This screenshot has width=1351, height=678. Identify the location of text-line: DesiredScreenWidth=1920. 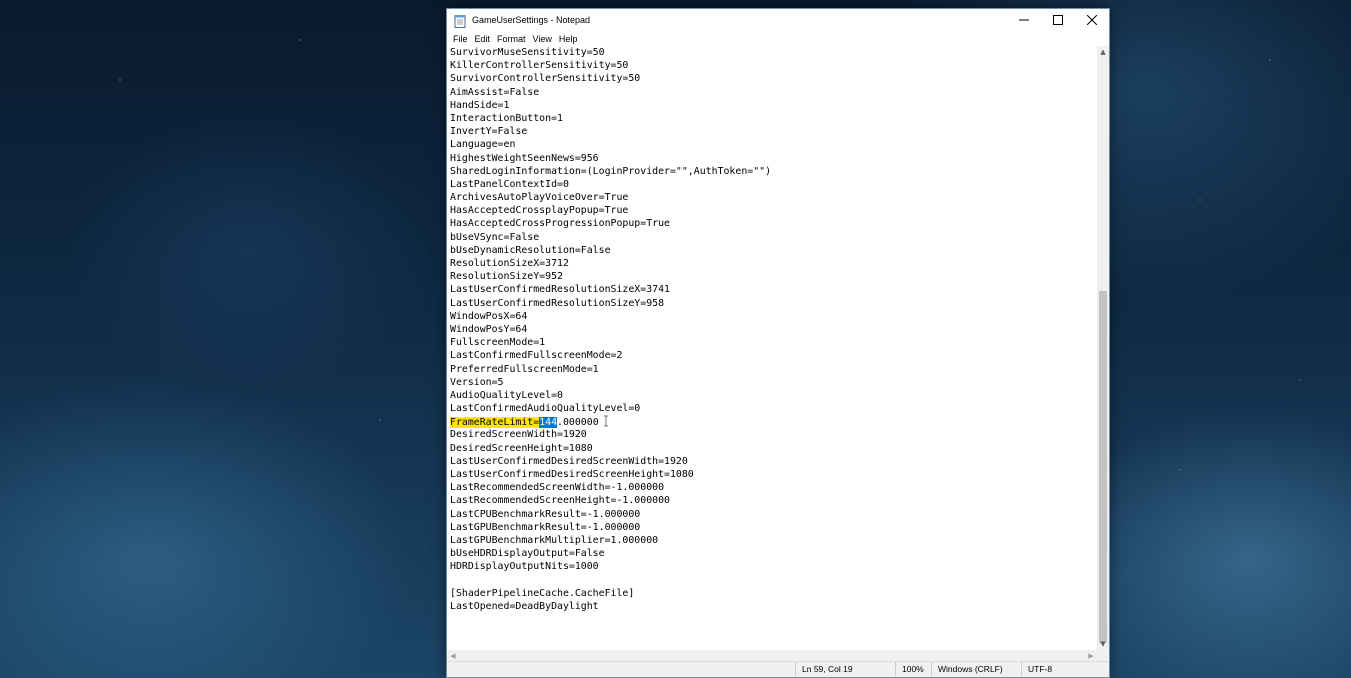
(518, 435).